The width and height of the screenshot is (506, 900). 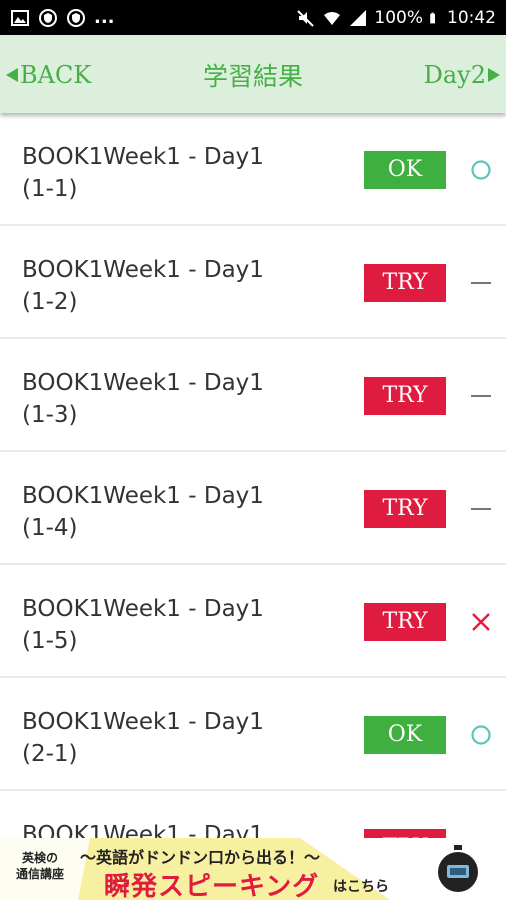 I want to click on list-item: BOOK1Week1 - Day1 (1-4) TRY, so click(x=253, y=508).